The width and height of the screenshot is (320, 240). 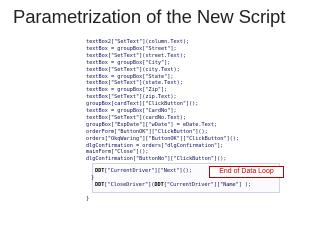 What do you see at coordinates (149, 16) in the screenshot?
I see `slide-title: Parametrization of the New Script` at bounding box center [149, 16].